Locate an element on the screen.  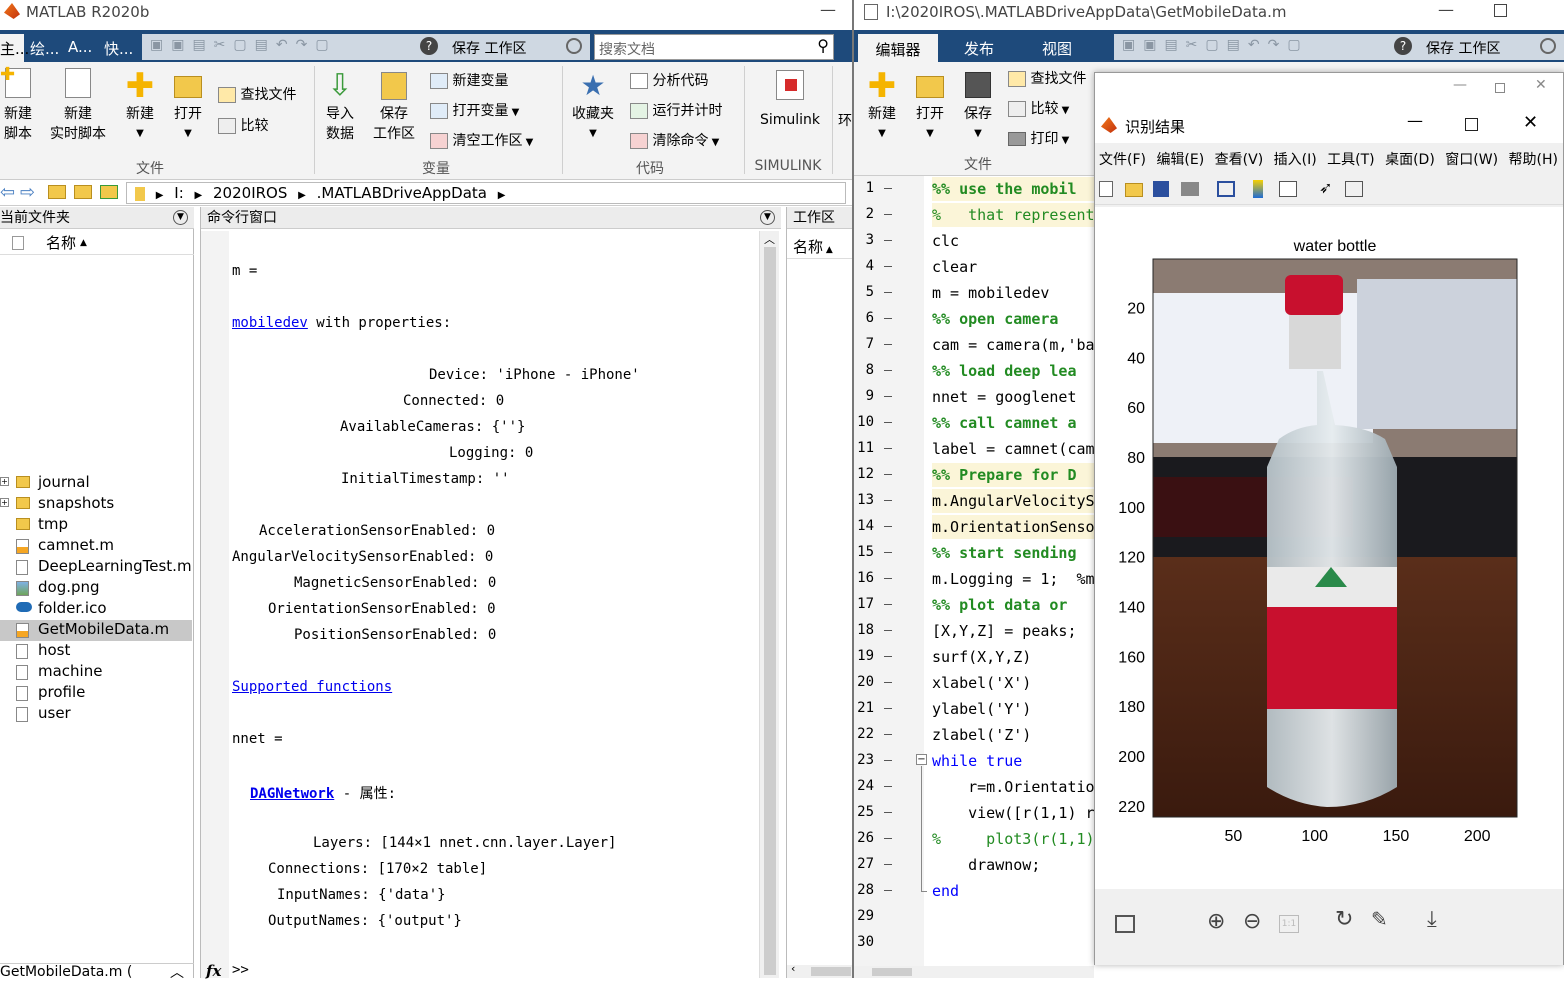
new-script-button: ✚ 新建 脚本 is located at coordinates (17, 104).